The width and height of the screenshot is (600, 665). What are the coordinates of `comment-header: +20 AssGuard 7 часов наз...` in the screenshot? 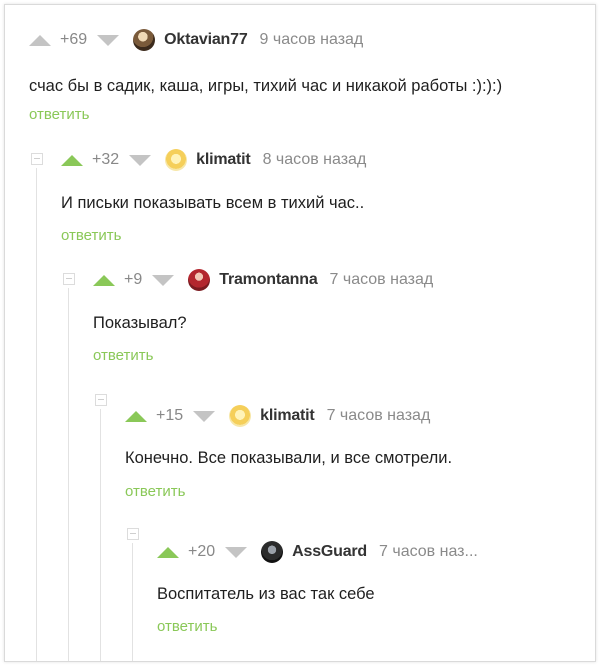 It's located at (317, 552).